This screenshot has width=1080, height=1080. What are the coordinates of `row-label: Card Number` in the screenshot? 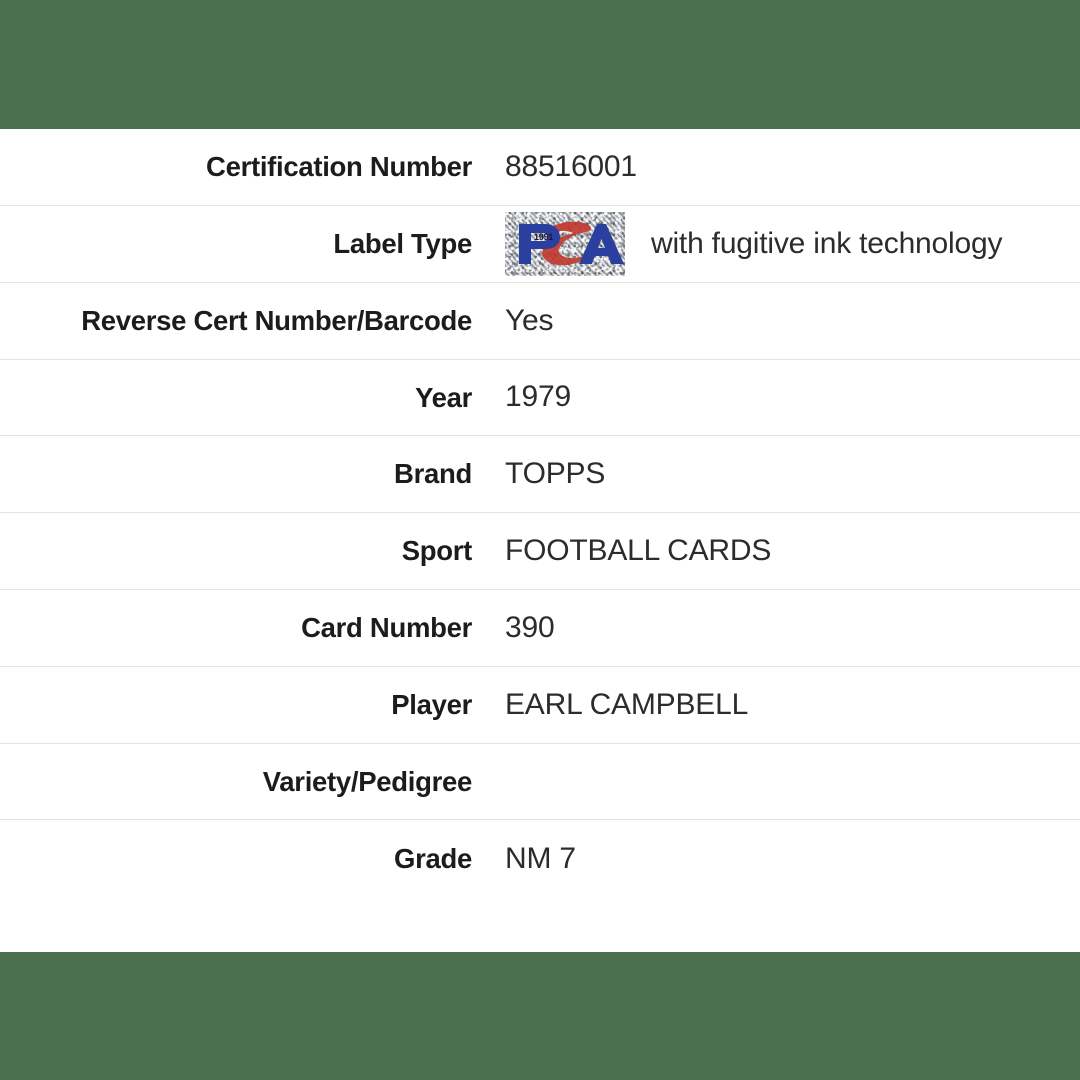 It's located at (386, 628).